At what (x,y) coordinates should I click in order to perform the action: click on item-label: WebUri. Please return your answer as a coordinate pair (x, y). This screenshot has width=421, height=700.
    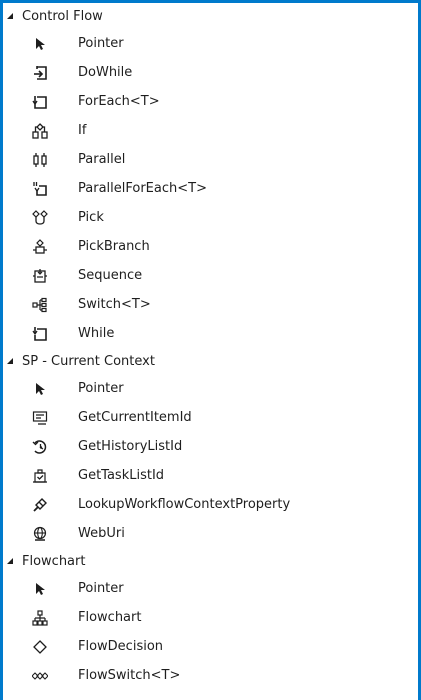
    Looking at the image, I should click on (101, 533).